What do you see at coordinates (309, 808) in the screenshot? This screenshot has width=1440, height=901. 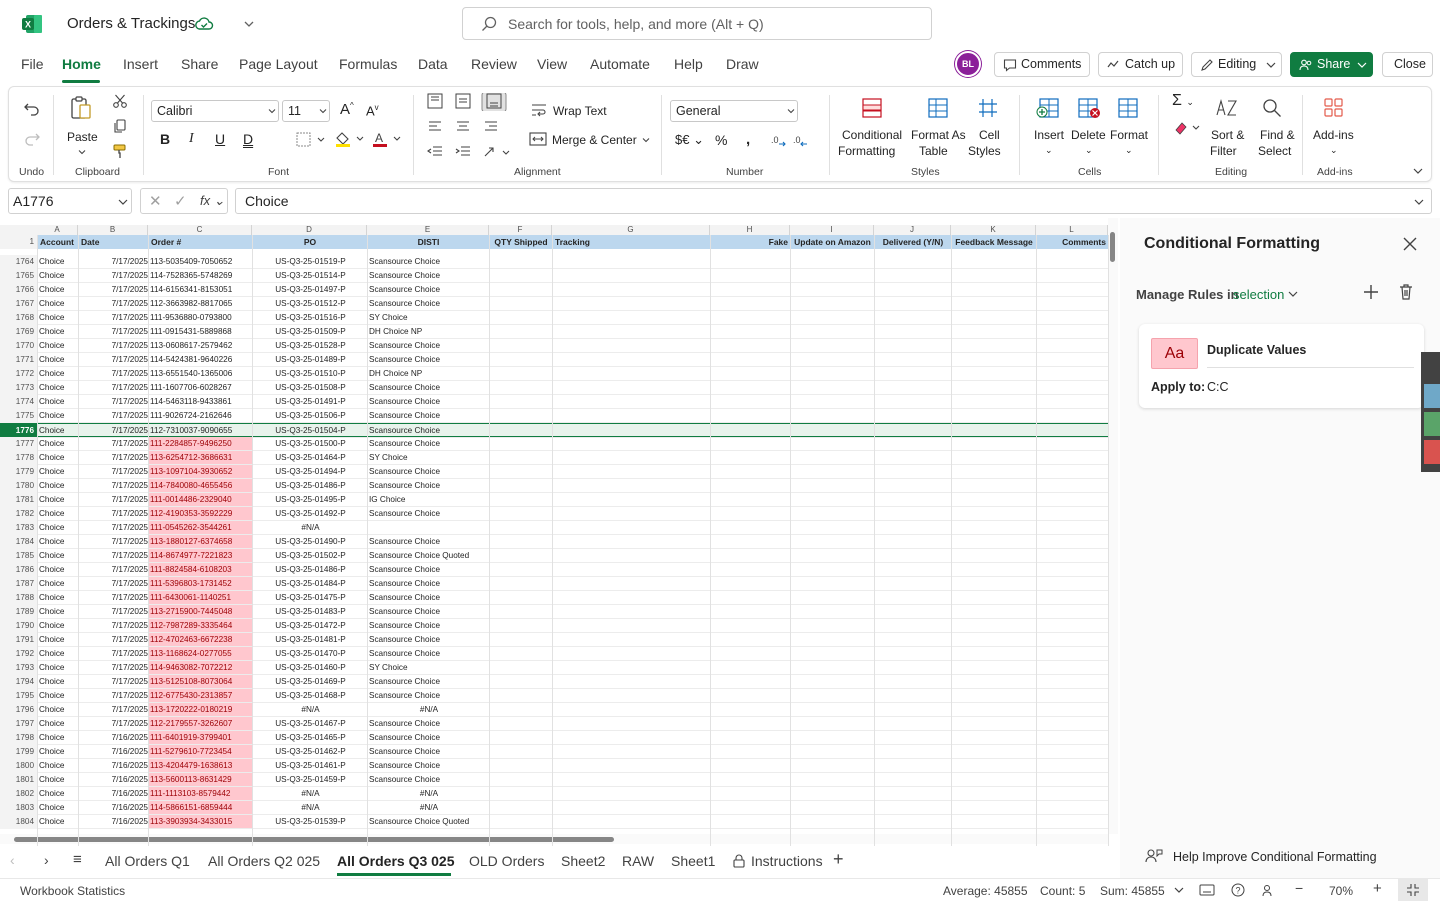 I see `cell-d: #N/A` at bounding box center [309, 808].